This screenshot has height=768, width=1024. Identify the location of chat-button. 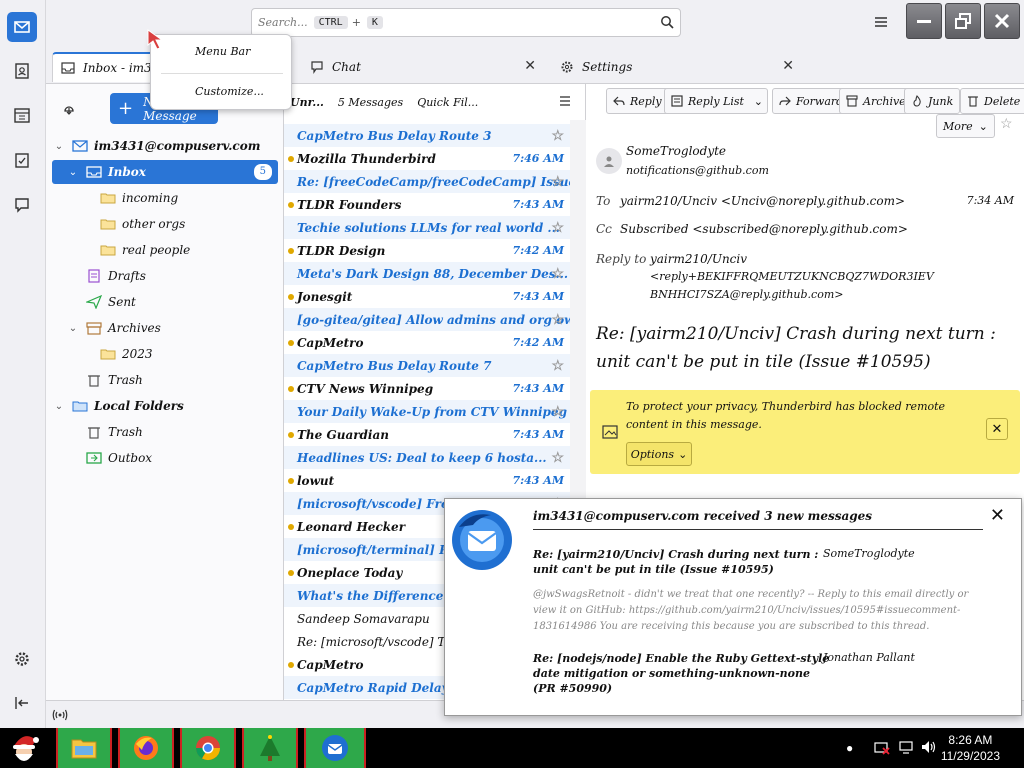
(22, 205).